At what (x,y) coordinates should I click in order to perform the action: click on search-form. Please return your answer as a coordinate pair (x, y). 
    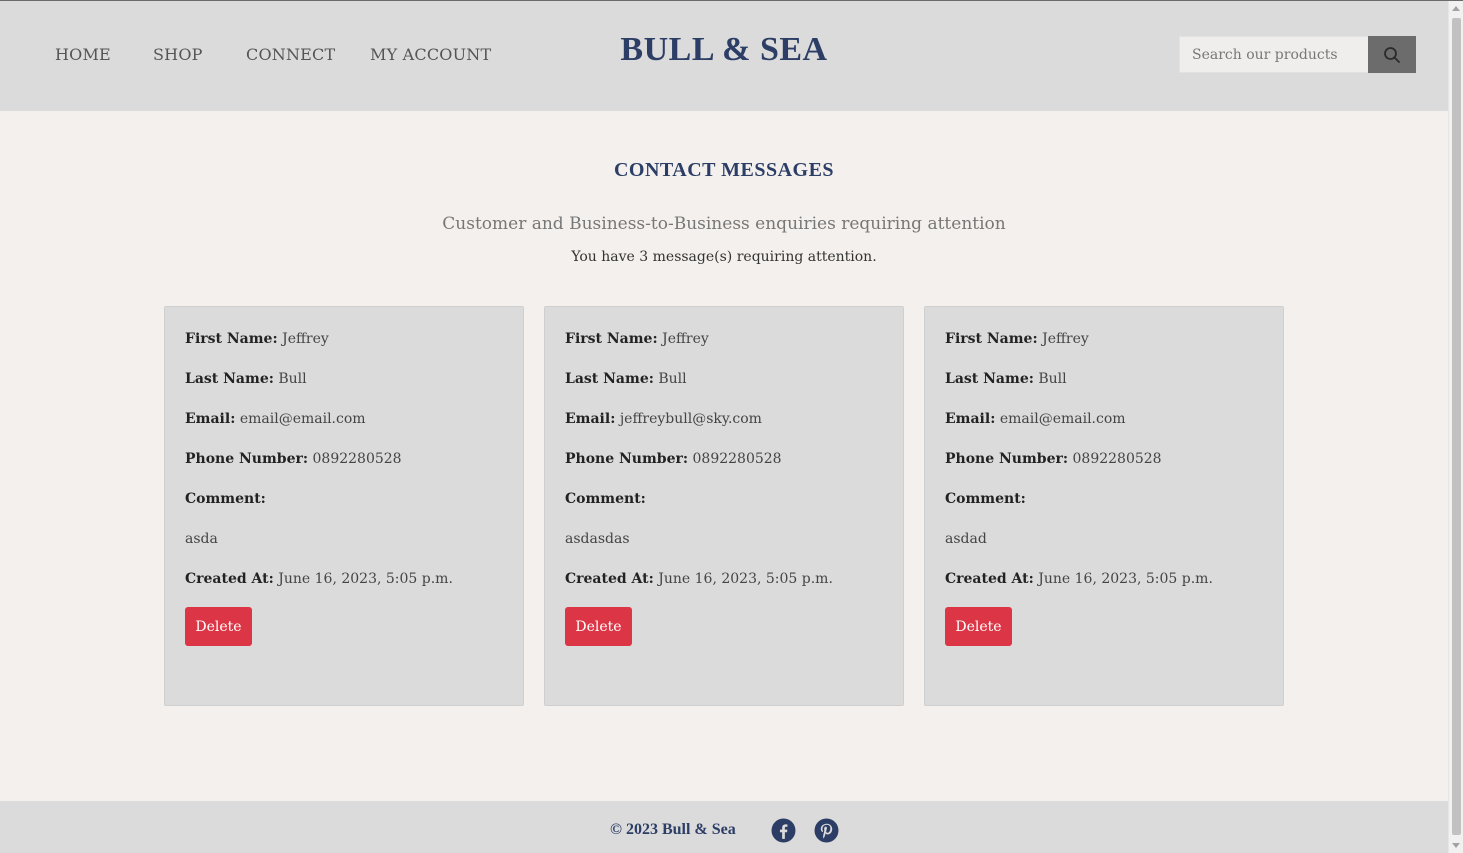
    Looking at the image, I should click on (1297, 54).